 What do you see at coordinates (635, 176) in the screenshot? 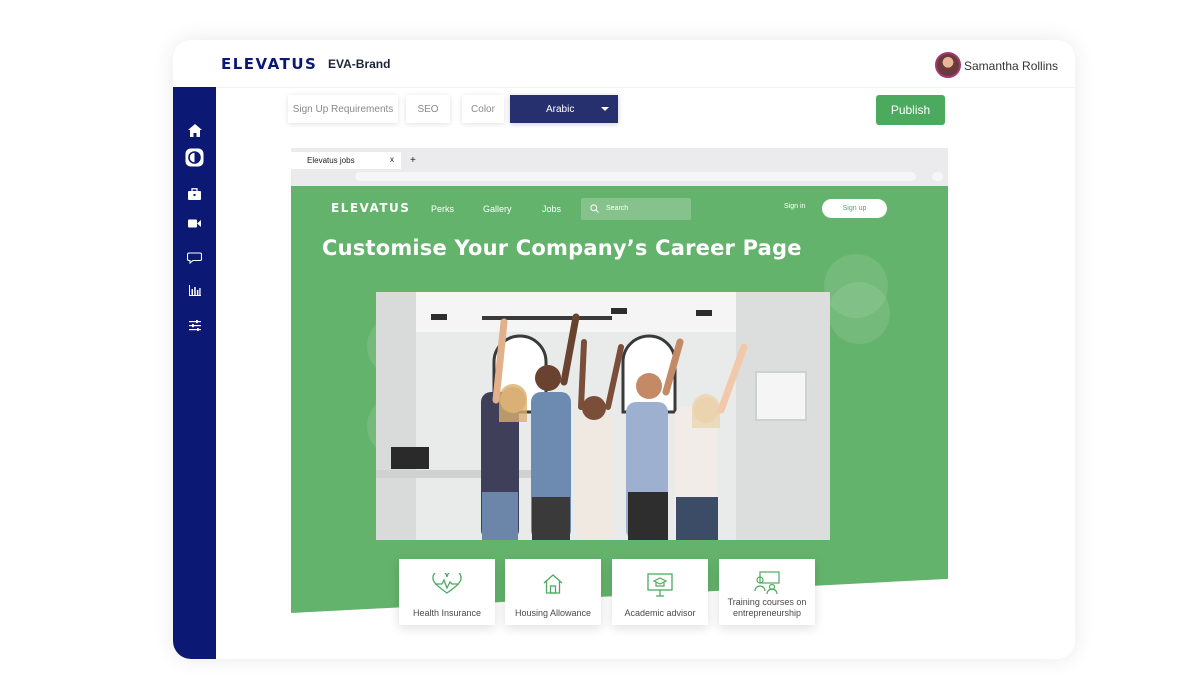
I see `address-bar` at bounding box center [635, 176].